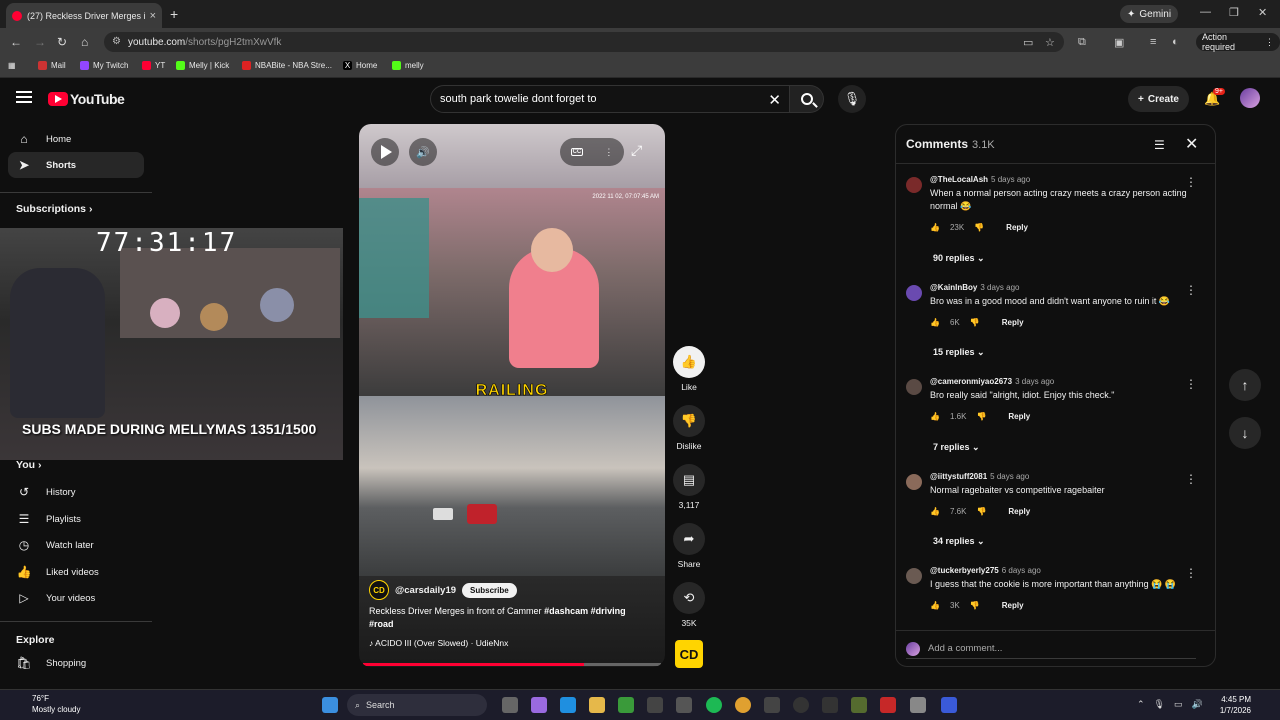  What do you see at coordinates (807, 99) in the screenshot?
I see `search-button` at bounding box center [807, 99].